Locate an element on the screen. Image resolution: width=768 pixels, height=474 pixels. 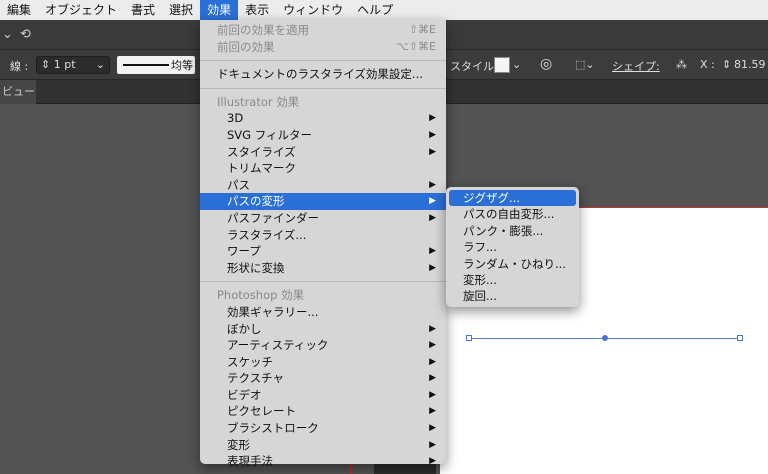
menu-edit: 編集 is located at coordinates (19, 10).